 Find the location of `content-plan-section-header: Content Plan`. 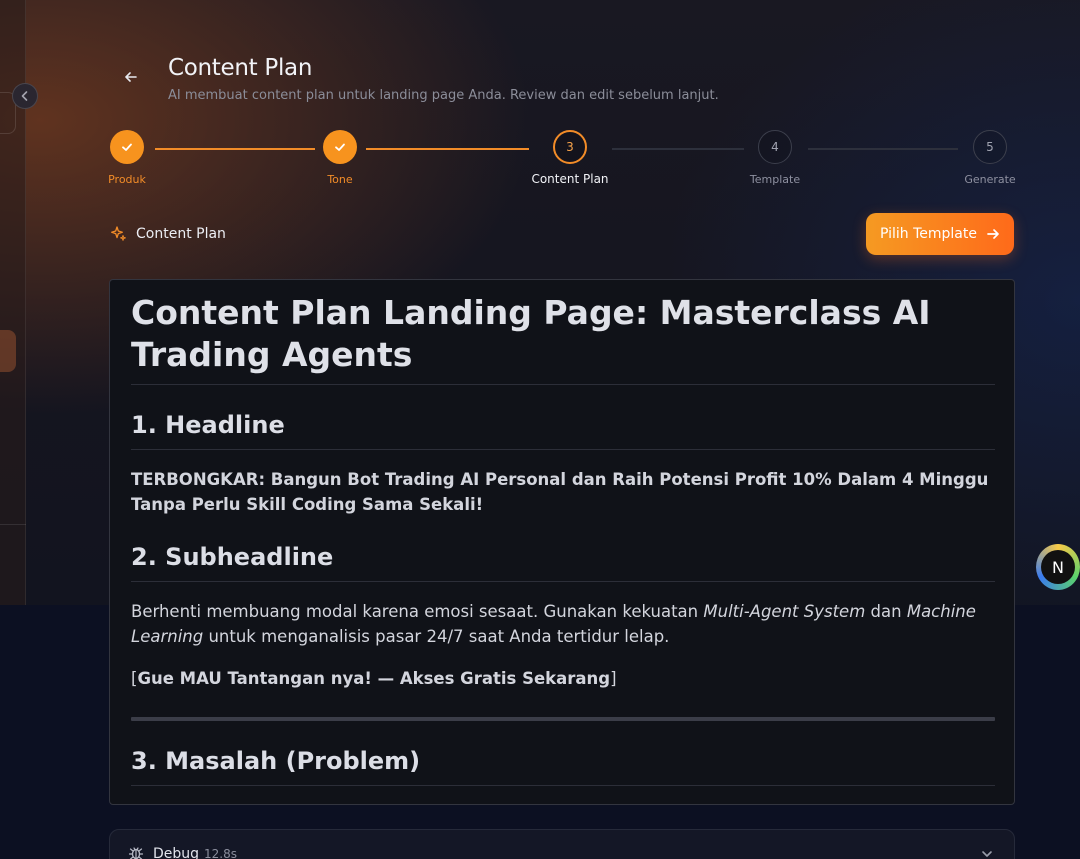

content-plan-section-header: Content Plan is located at coordinates (168, 233).